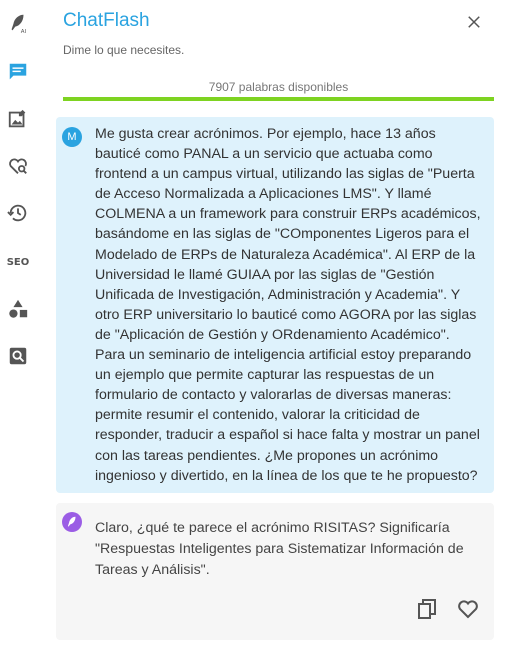 The width and height of the screenshot is (508, 649). Describe the element at coordinates (106, 20) in the screenshot. I see `app-title: ChatFlash` at that location.